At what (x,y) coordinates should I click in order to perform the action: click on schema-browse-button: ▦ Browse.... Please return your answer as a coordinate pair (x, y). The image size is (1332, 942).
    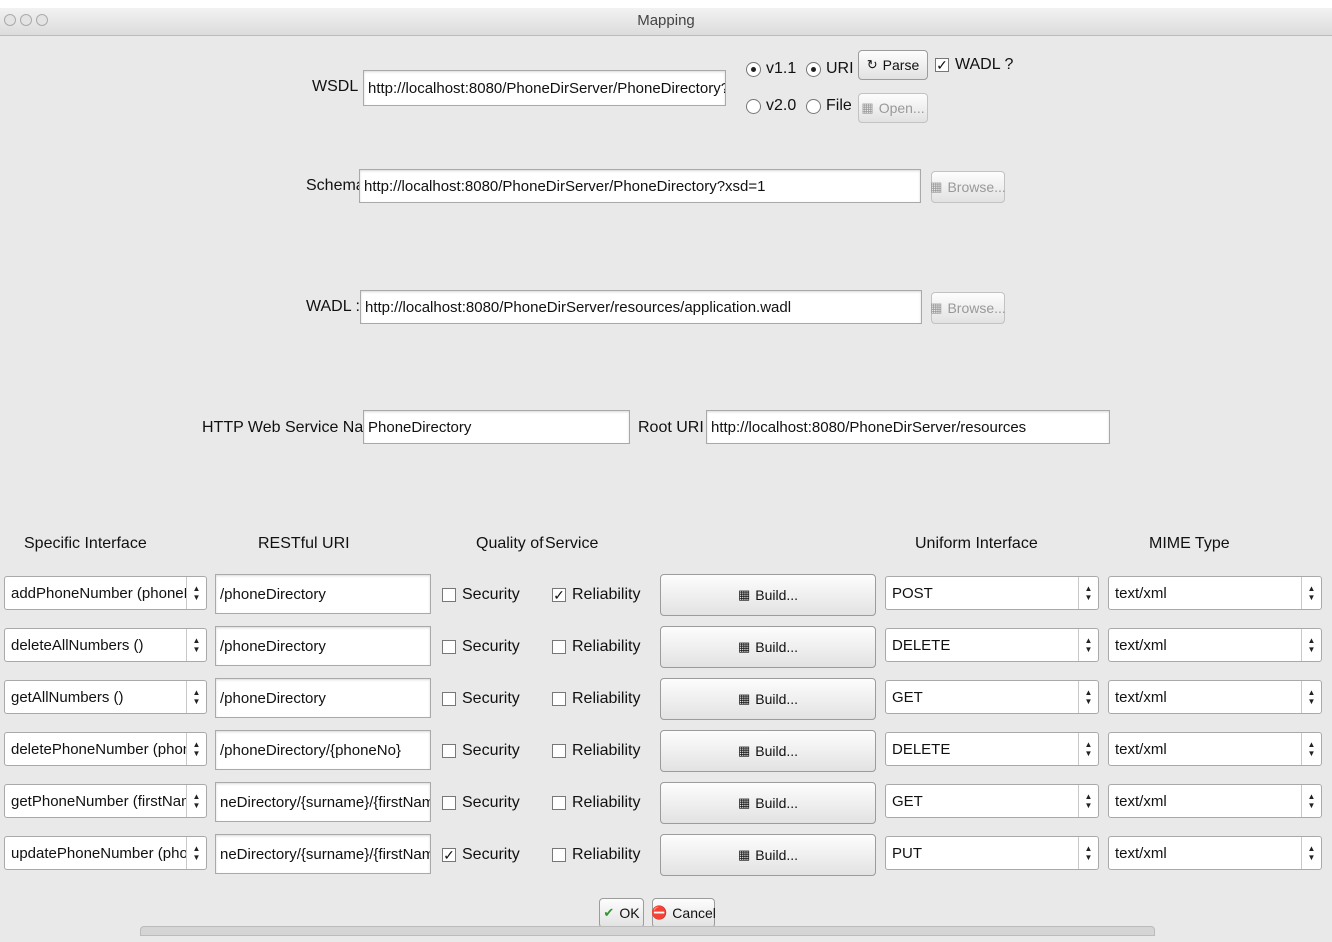
    Looking at the image, I should click on (968, 187).